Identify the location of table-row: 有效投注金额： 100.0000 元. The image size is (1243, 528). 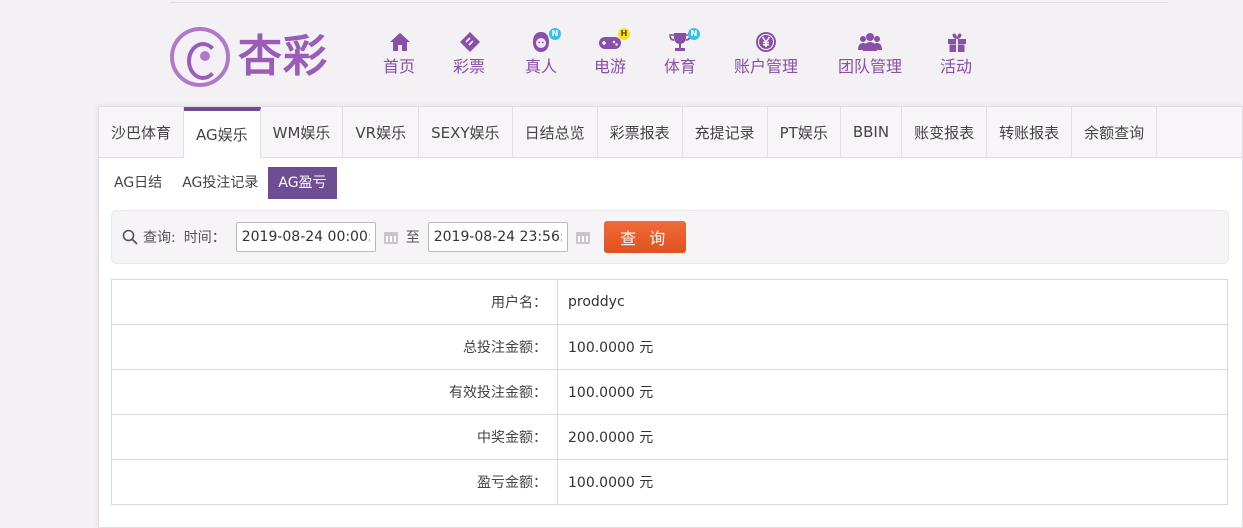
(669, 392).